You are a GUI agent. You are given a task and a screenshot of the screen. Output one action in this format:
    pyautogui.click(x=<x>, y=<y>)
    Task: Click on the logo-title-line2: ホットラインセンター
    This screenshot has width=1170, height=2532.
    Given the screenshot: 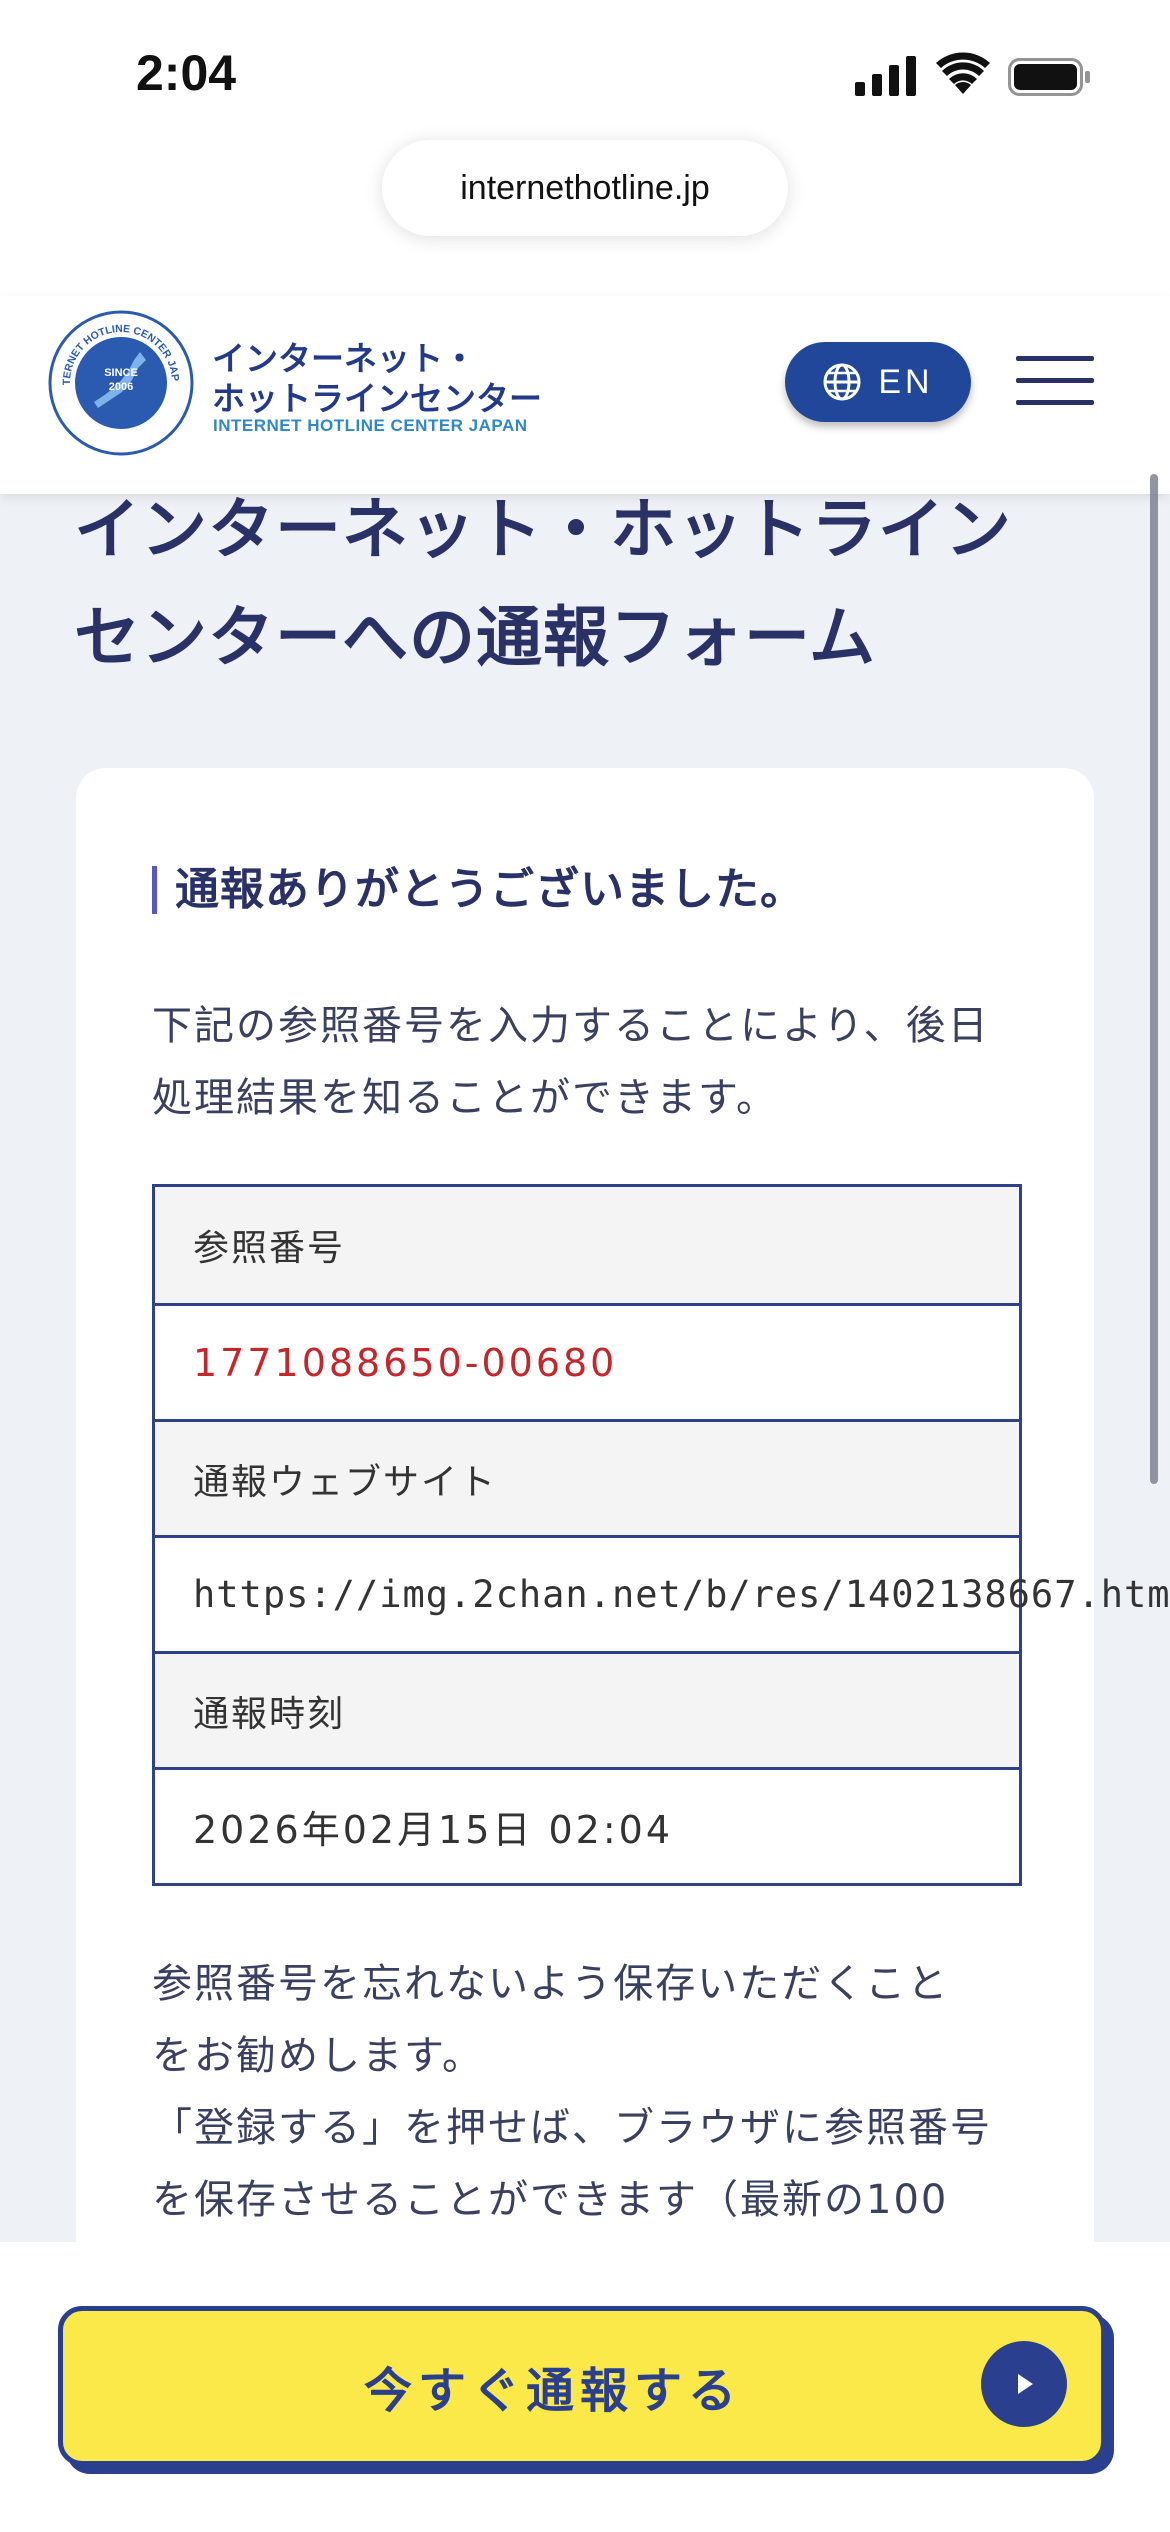 What is the action you would take?
    pyautogui.click(x=377, y=396)
    